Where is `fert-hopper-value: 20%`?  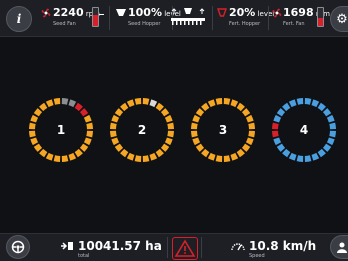
fert-hopper-value: 20% is located at coordinates (242, 12).